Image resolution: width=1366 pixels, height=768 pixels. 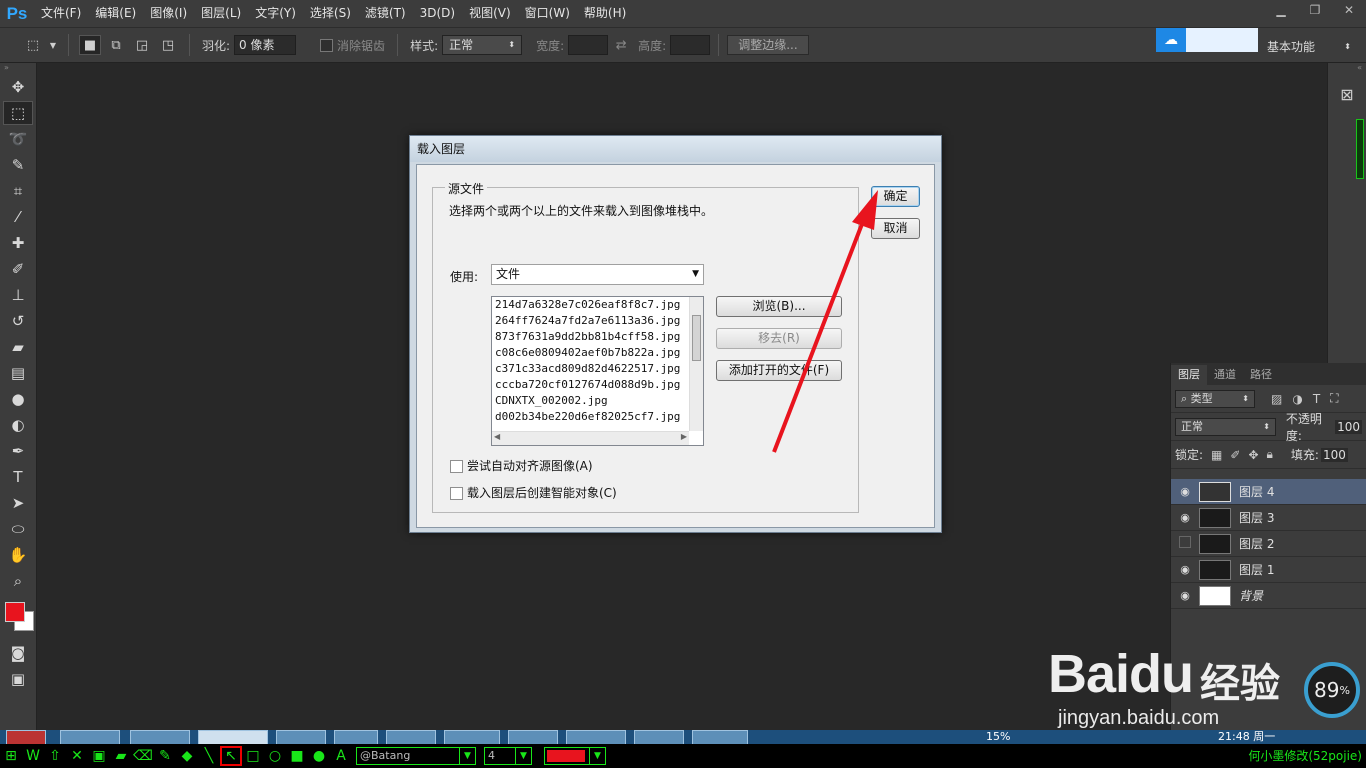 What do you see at coordinates (1240, 684) in the screenshot?
I see `watermark-cn: 经验` at bounding box center [1240, 684].